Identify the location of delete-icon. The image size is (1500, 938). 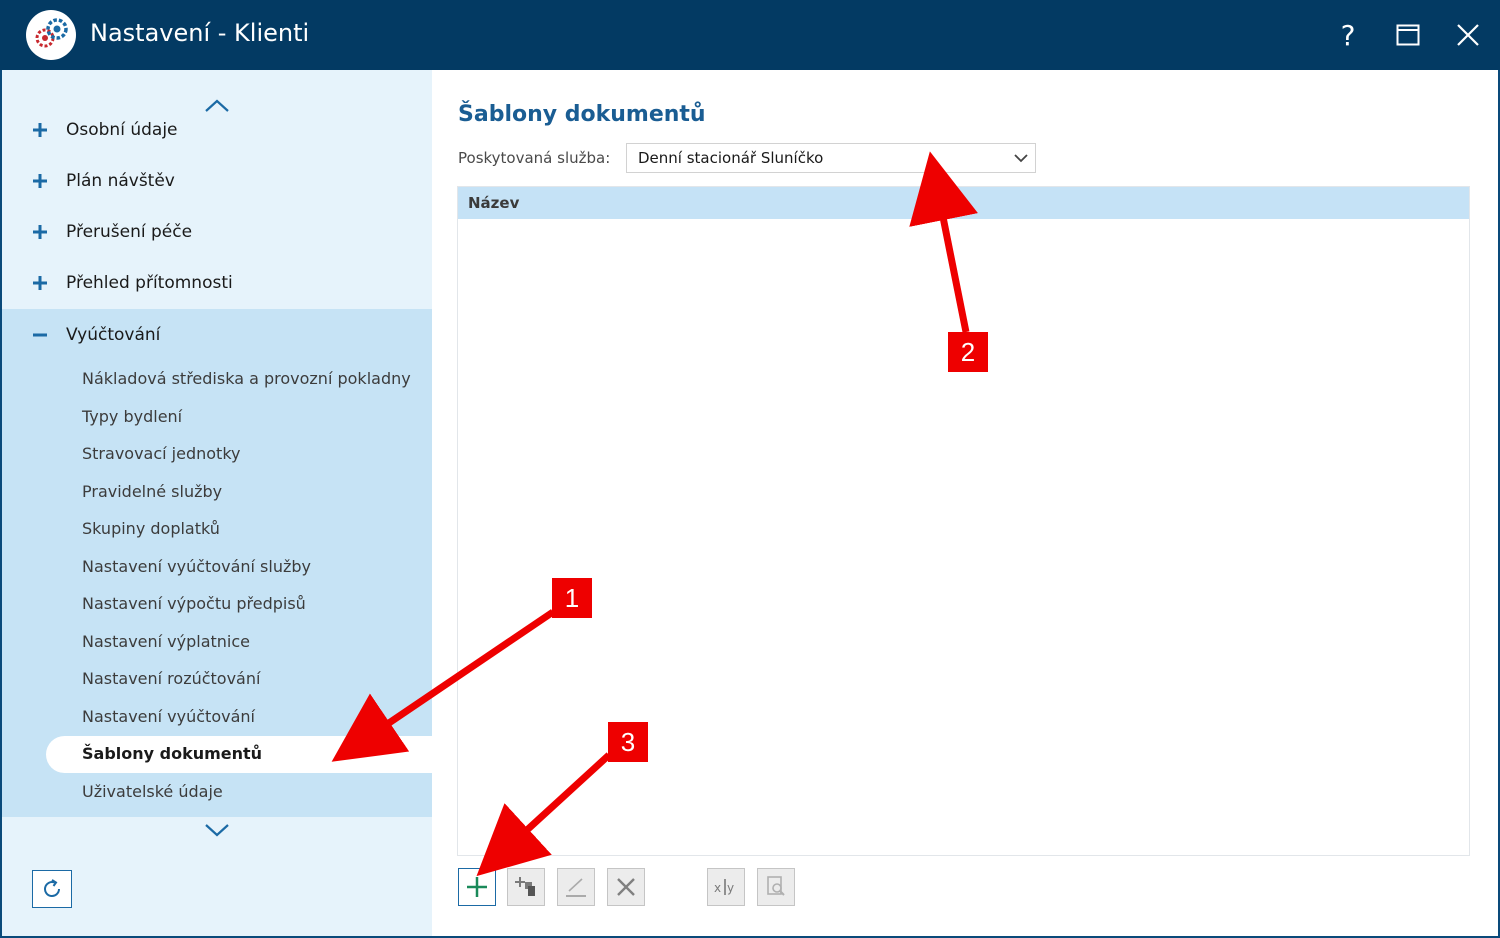
(626, 887).